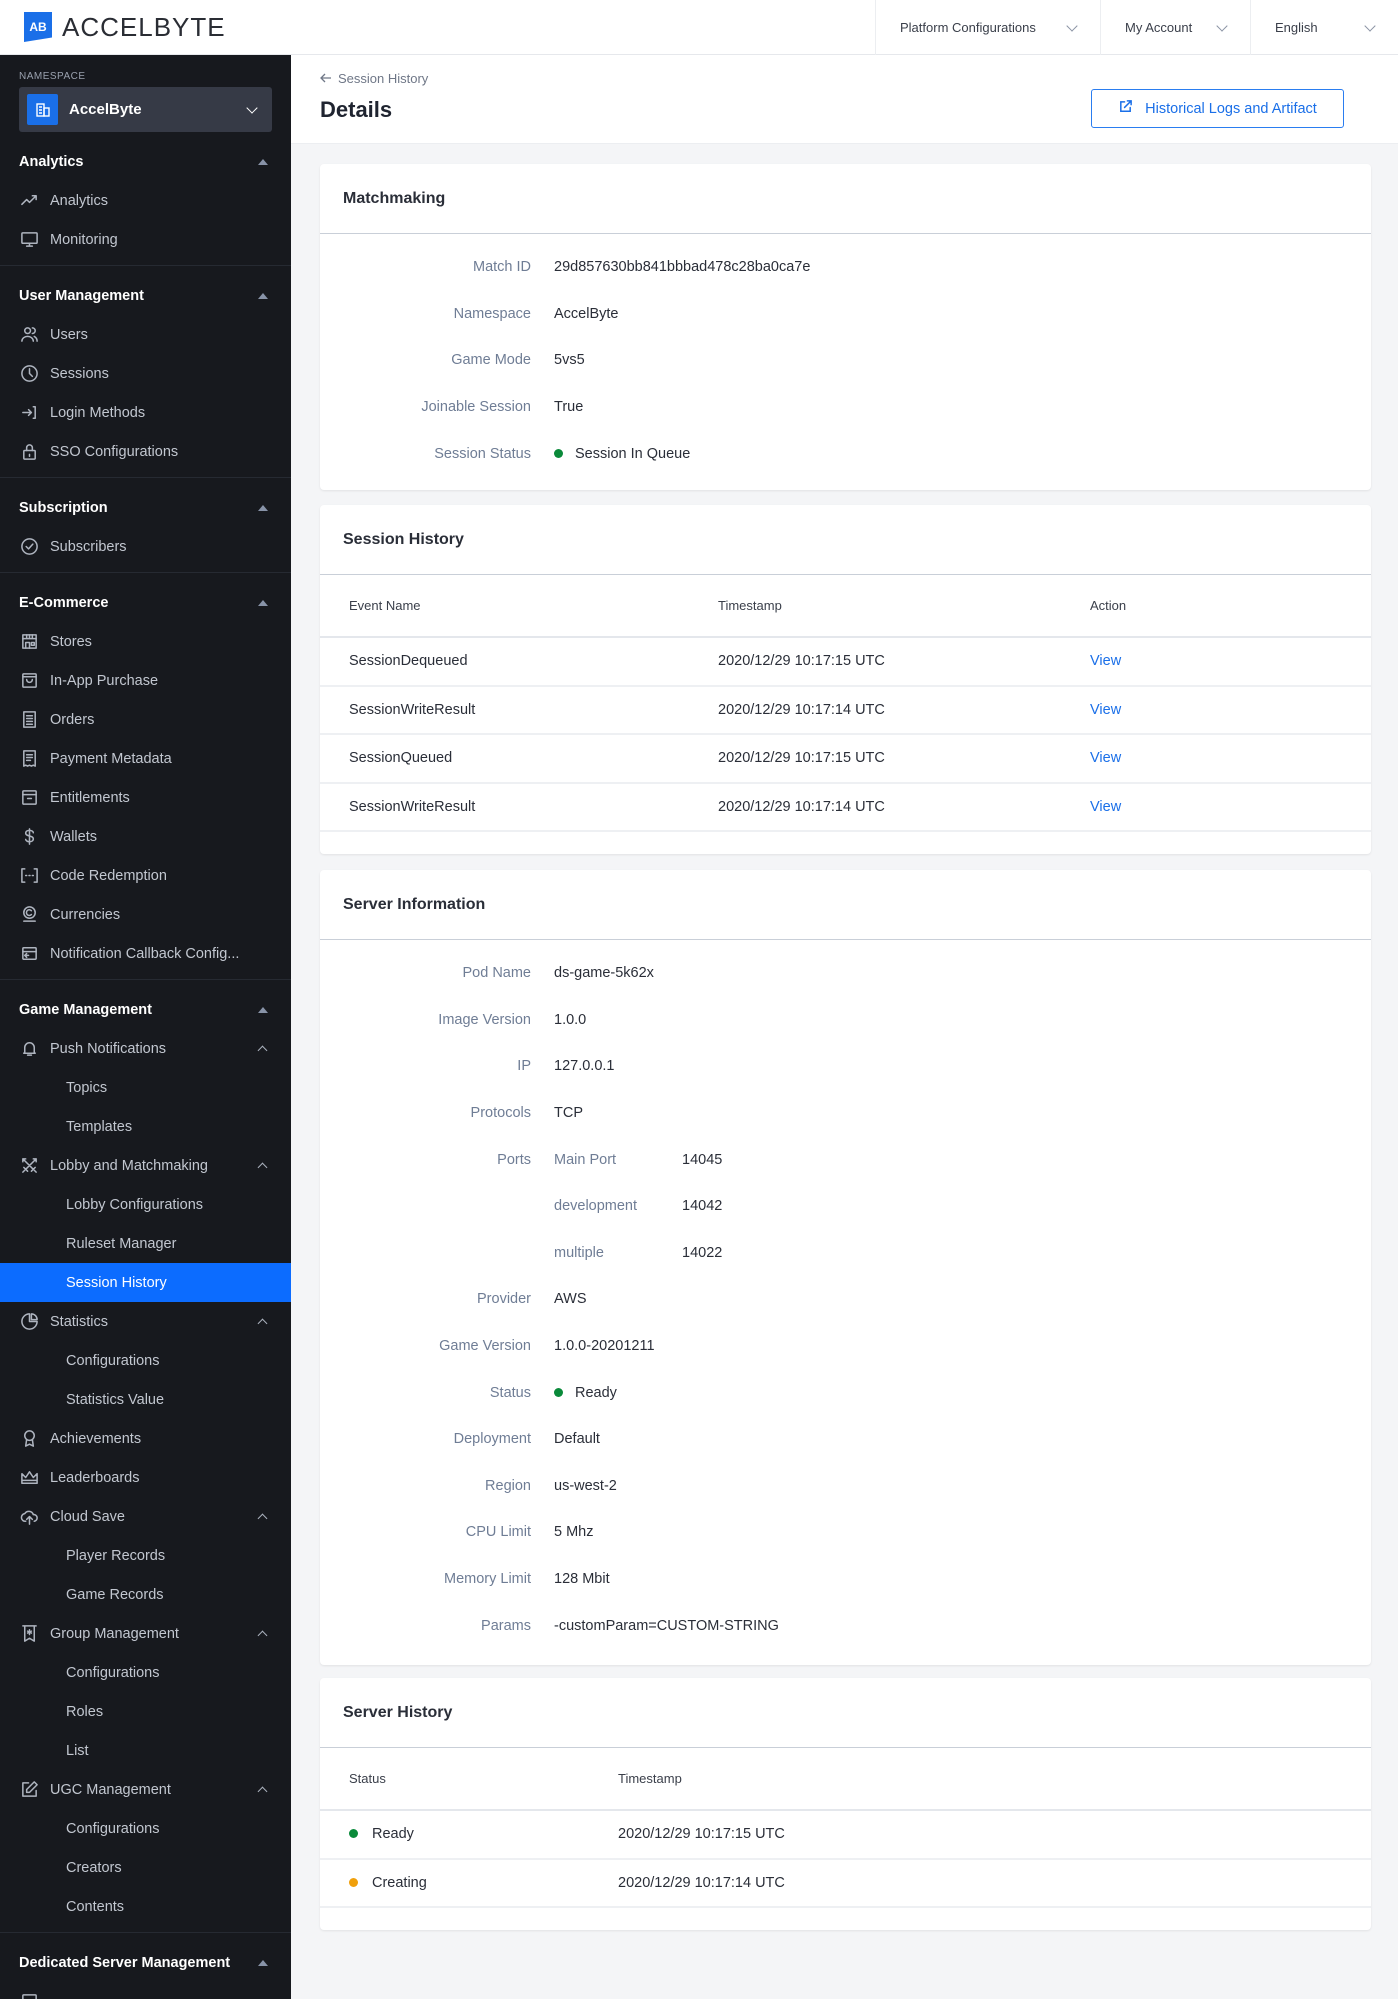 This screenshot has width=1398, height=1999. Describe the element at coordinates (145, 239) in the screenshot. I see `sidebar-item-monitoring: Monitoring` at that location.